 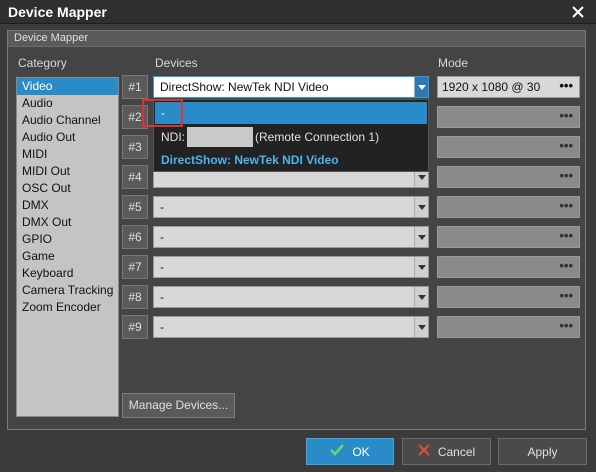 I want to click on category-item-audio-out: Audio Out, so click(x=67, y=137).